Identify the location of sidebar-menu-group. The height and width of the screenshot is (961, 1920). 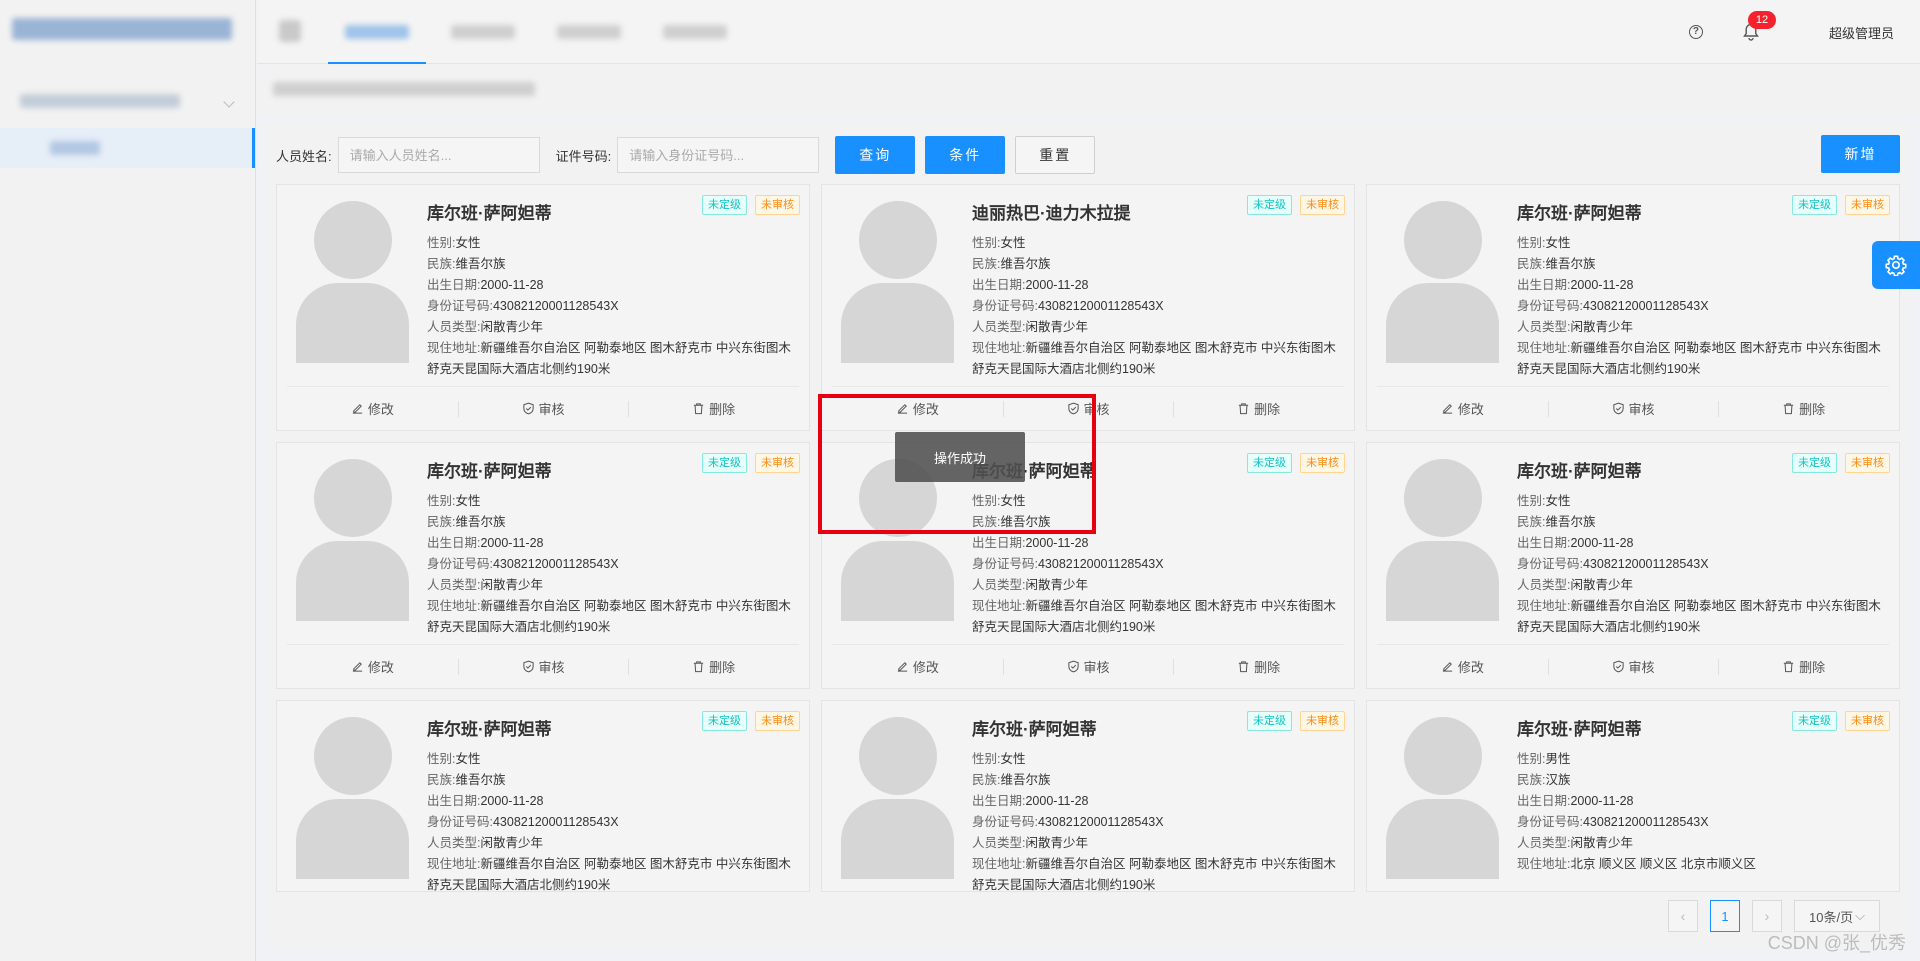
(127, 102).